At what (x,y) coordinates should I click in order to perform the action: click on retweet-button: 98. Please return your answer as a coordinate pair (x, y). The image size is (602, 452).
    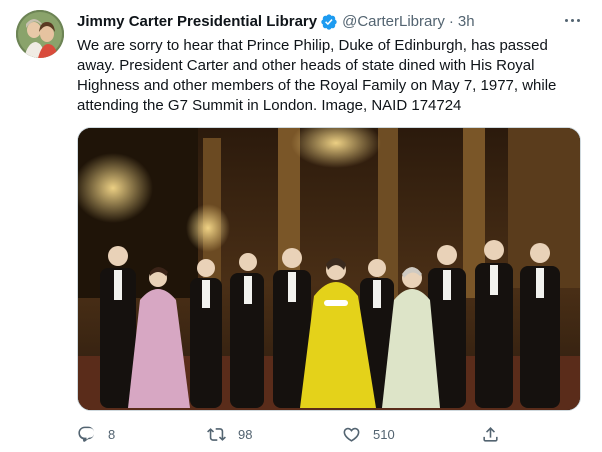
    Looking at the image, I should click on (229, 434).